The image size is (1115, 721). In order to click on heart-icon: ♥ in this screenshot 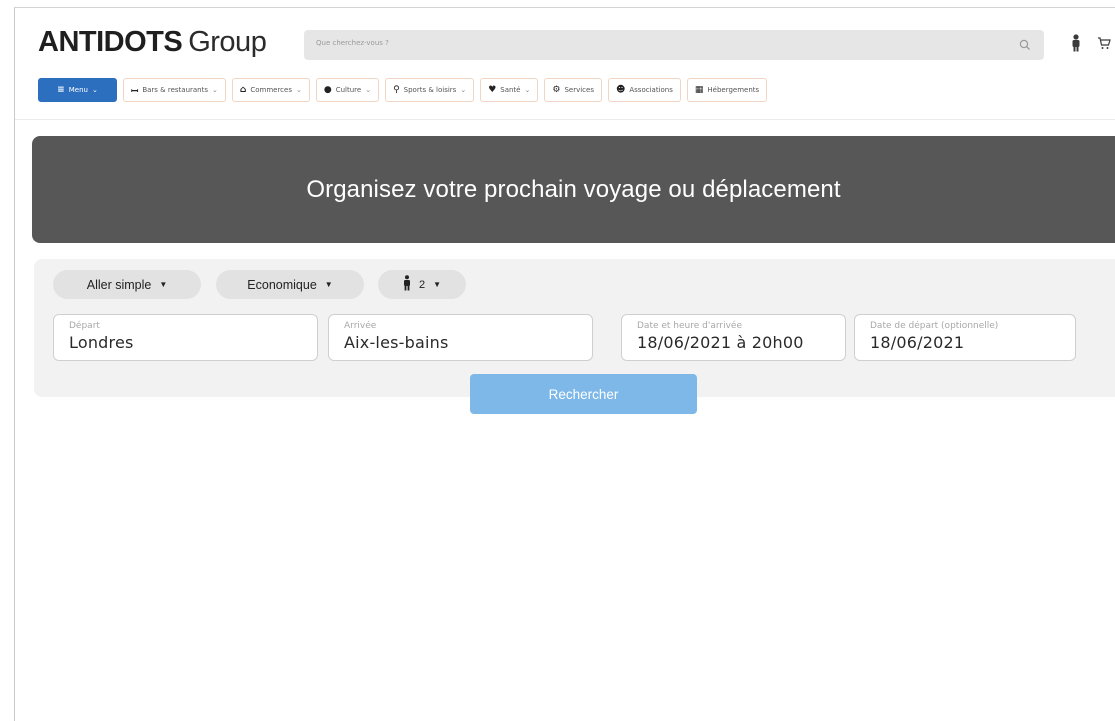, I will do `click(492, 90)`.